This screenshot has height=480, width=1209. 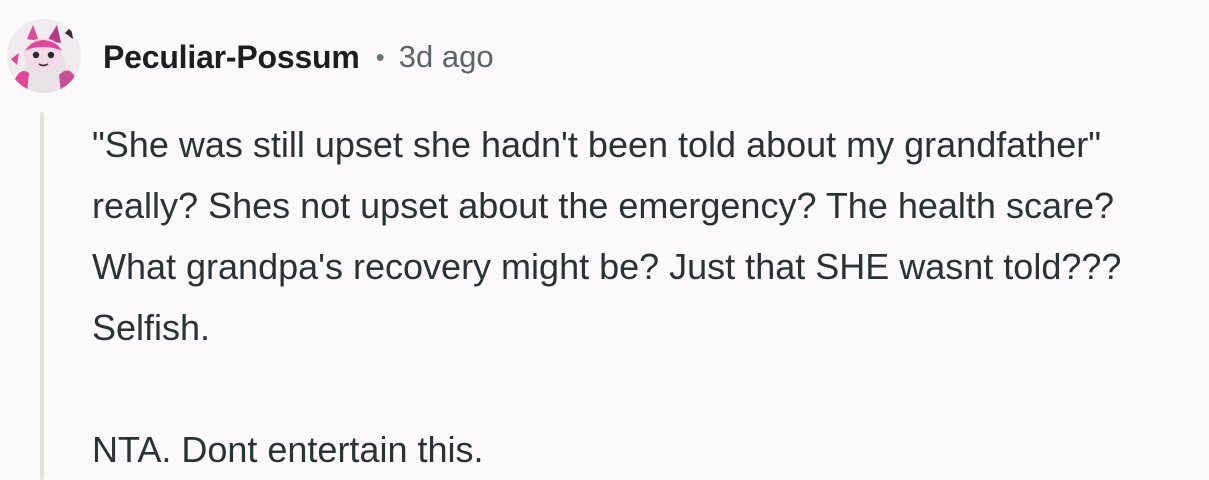 I want to click on comment-paragraph: NTA. Dont entertain this., so click(x=288, y=449).